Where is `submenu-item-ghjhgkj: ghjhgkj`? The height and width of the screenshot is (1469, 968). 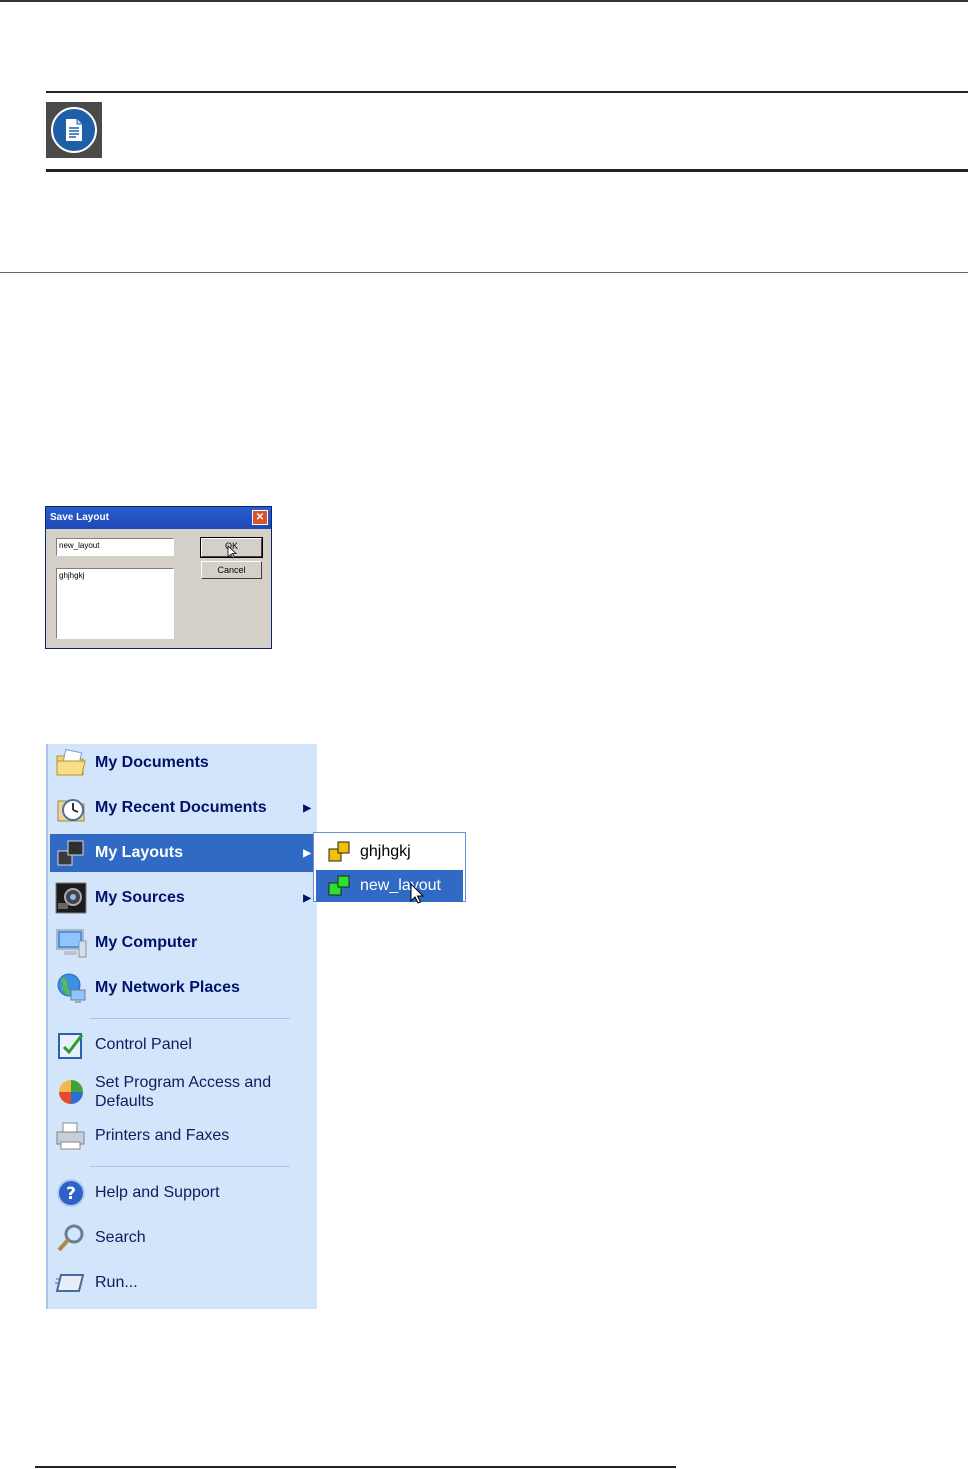 submenu-item-ghjhgkj: ghjhgkj is located at coordinates (389, 852).